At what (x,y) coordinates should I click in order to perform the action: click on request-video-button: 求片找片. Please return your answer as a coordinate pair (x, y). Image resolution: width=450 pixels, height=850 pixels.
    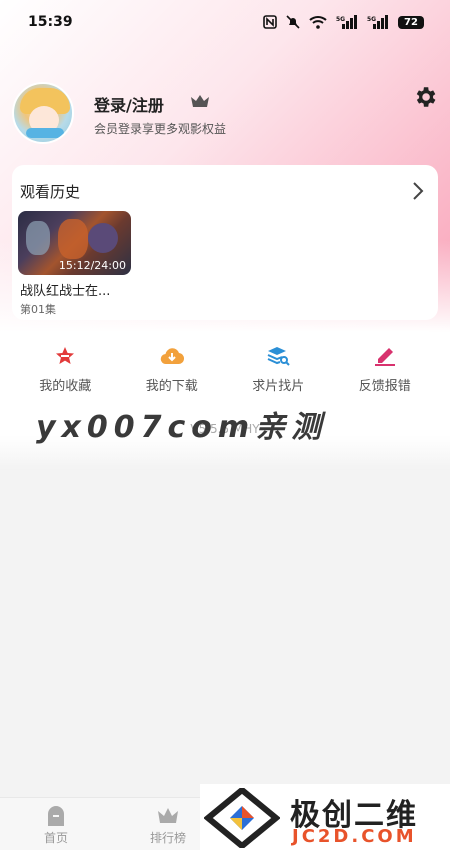
    Looking at the image, I should click on (278, 367).